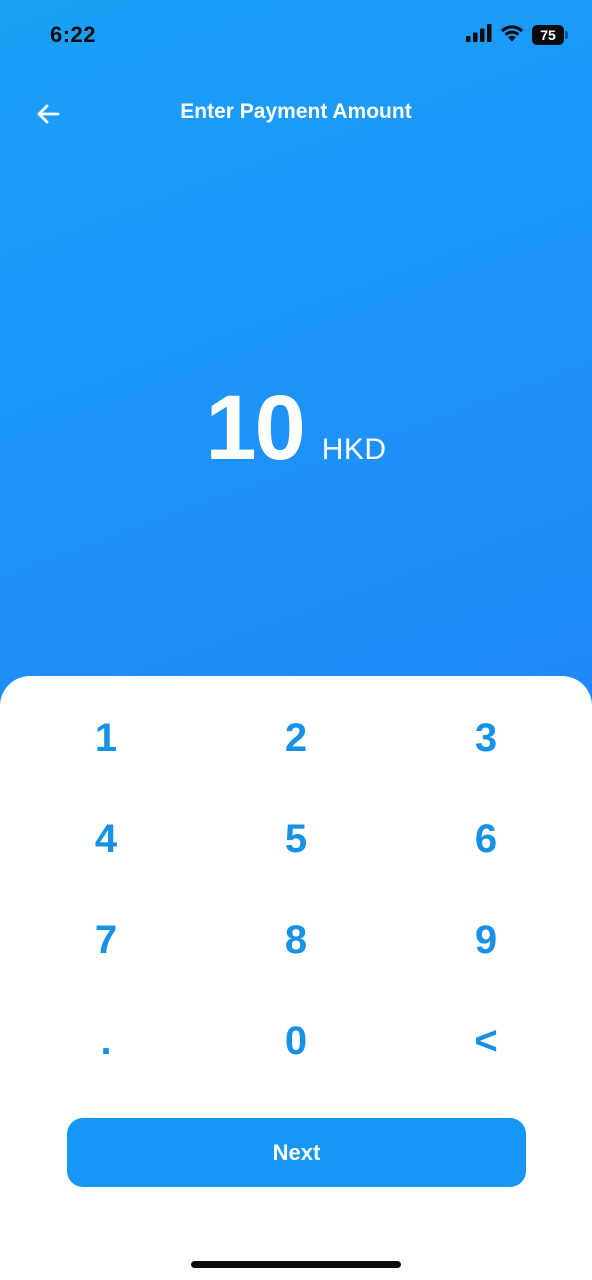  What do you see at coordinates (486, 738) in the screenshot?
I see `key-3: 3` at bounding box center [486, 738].